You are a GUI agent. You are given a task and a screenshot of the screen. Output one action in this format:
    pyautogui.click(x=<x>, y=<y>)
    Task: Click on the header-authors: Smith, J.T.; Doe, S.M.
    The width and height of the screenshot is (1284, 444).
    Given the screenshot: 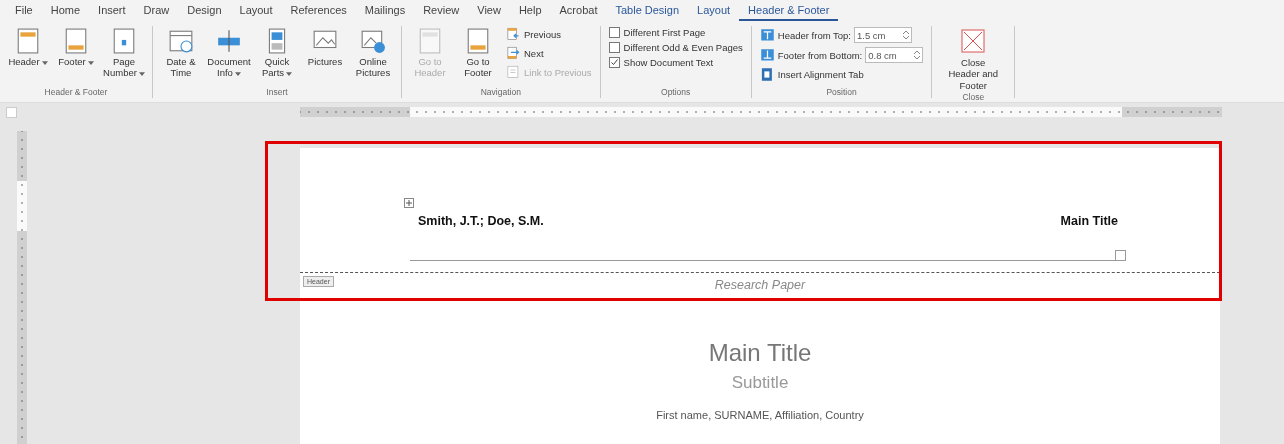 What is the action you would take?
    pyautogui.click(x=481, y=221)
    